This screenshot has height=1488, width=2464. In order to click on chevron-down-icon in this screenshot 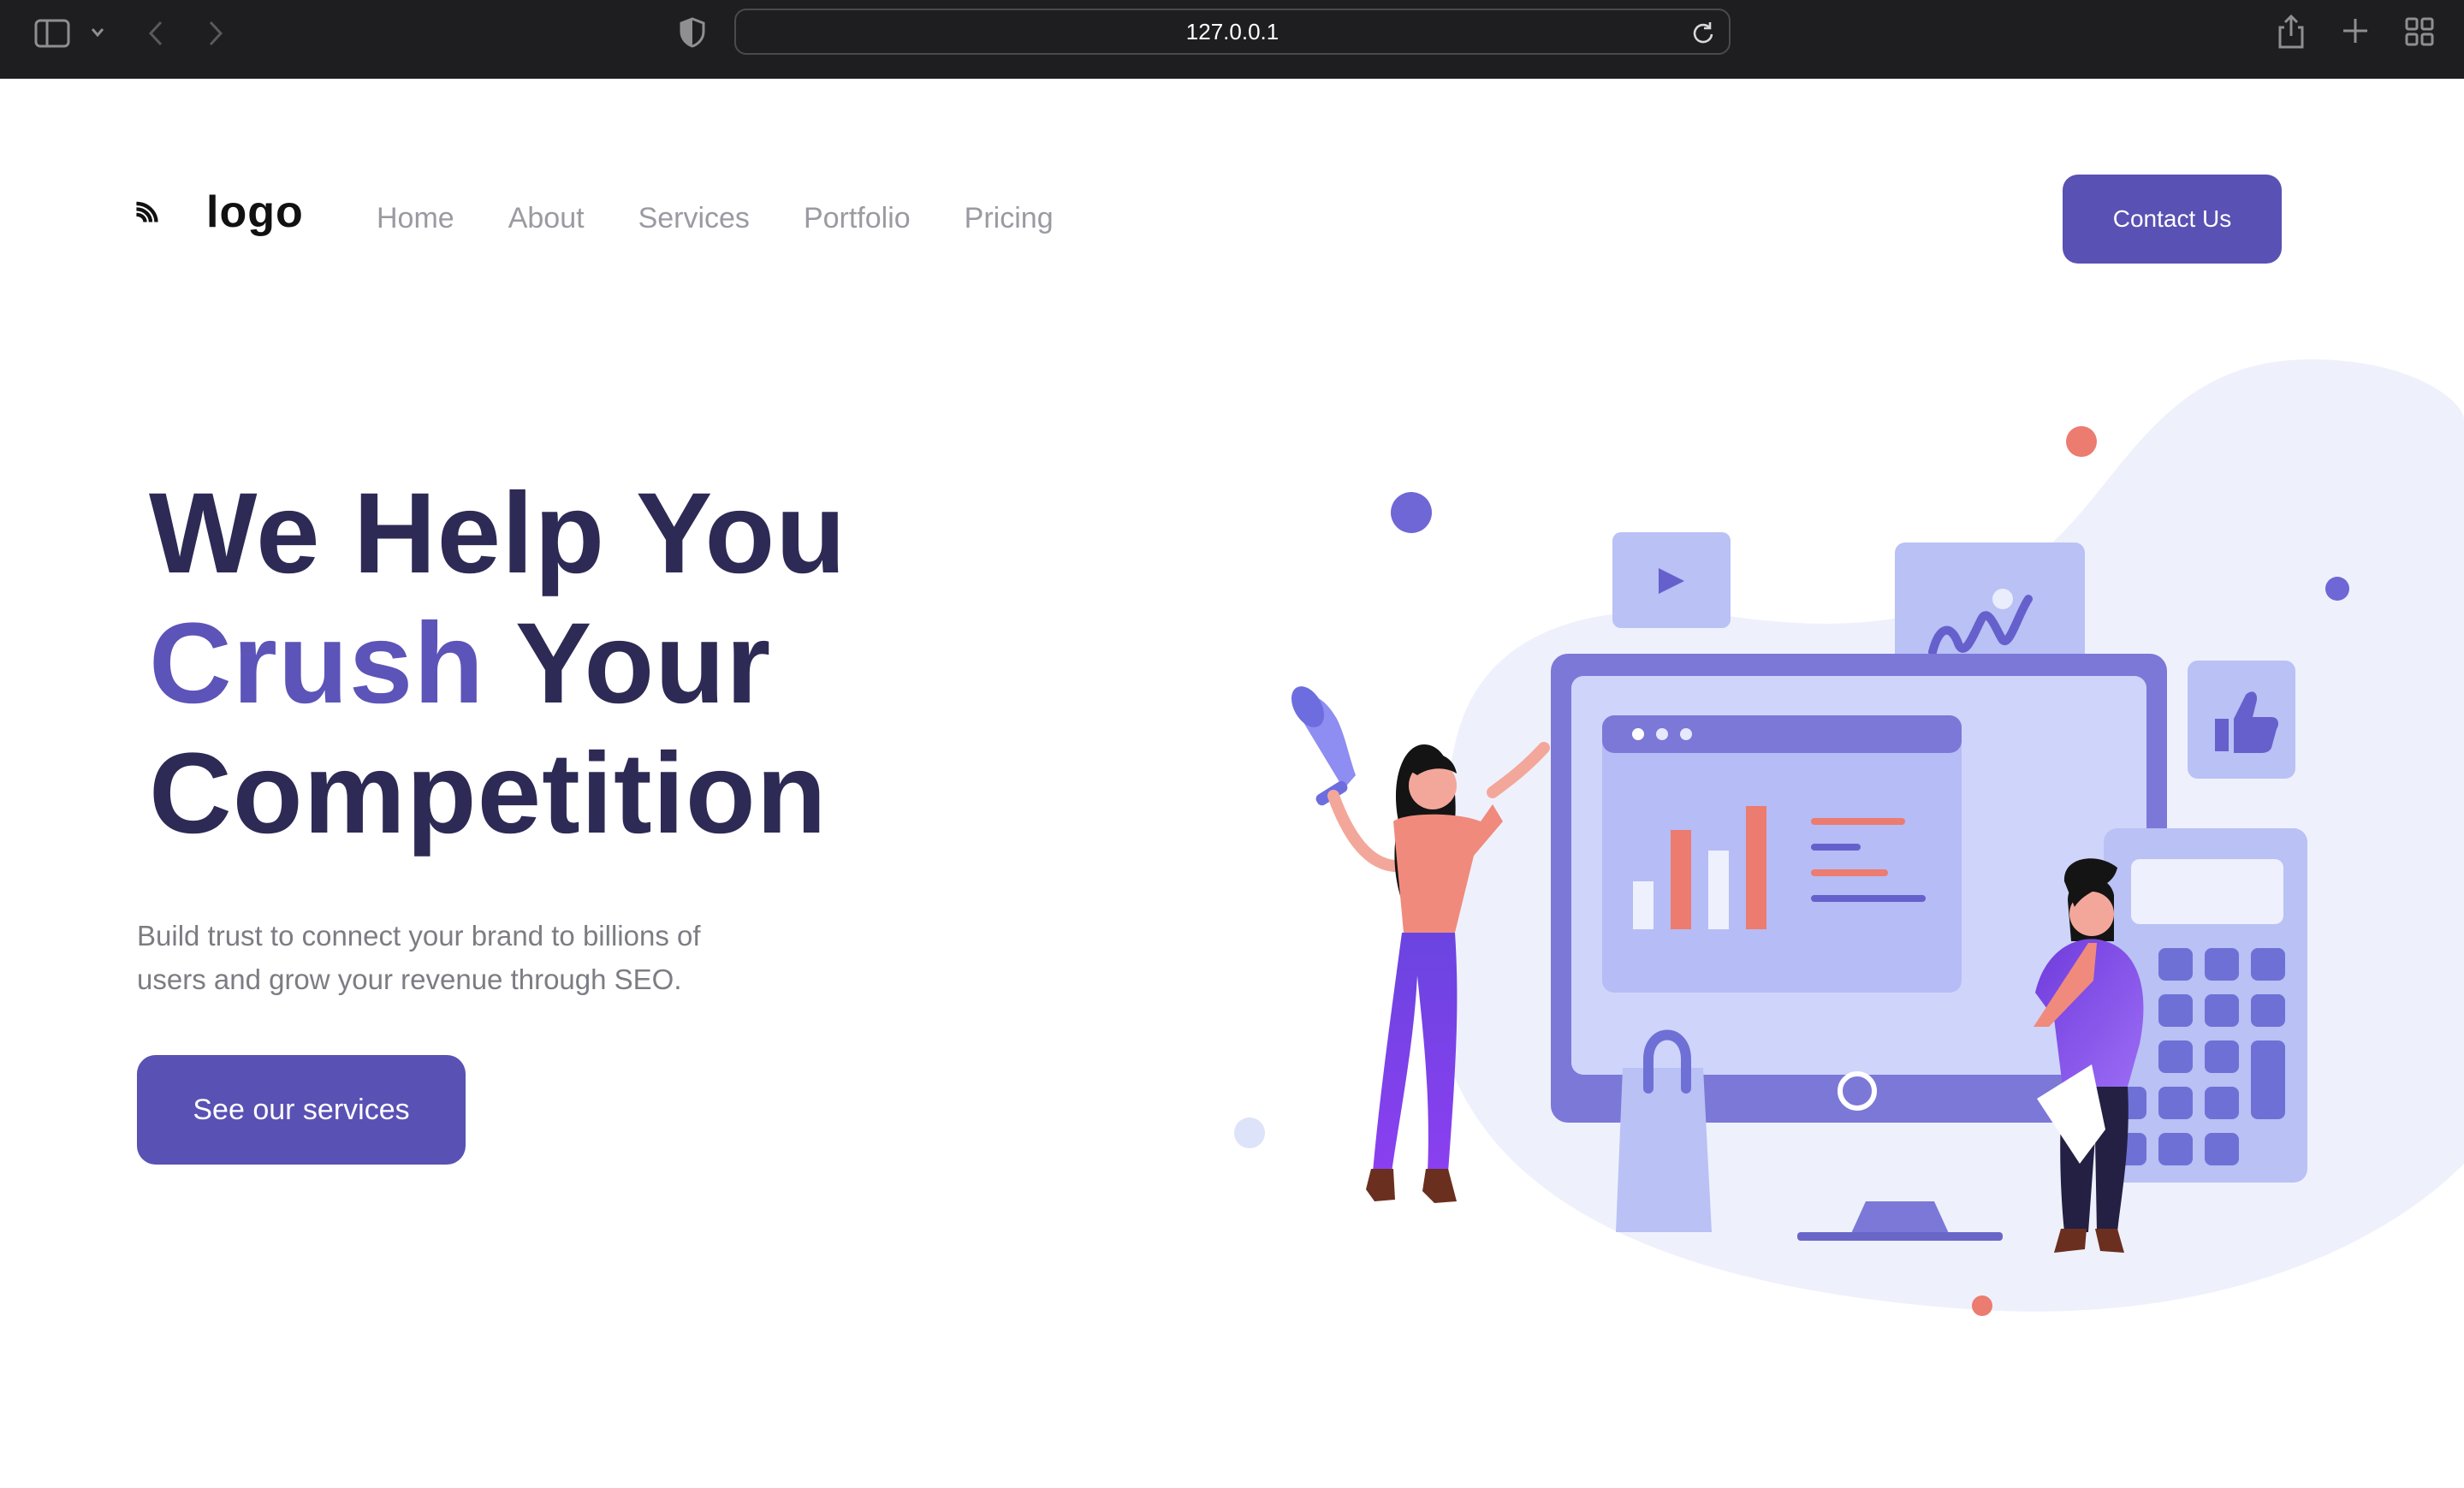, I will do `click(97, 32)`.